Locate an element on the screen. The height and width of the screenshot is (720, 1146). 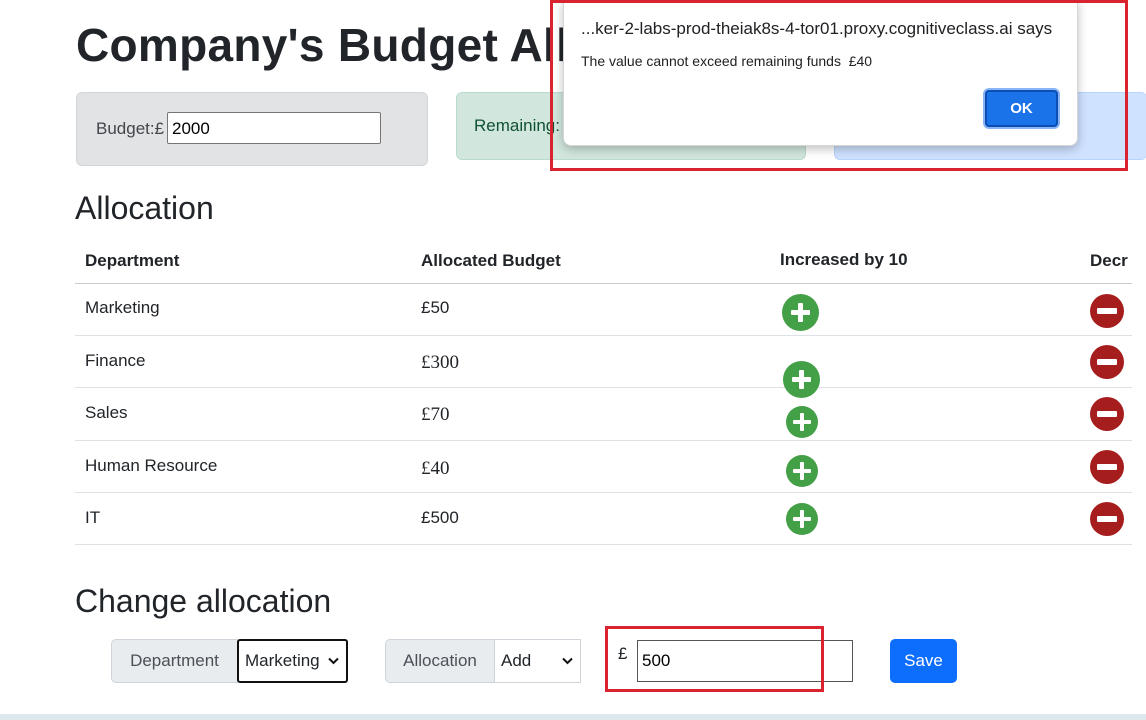
decrease-human-resource-button is located at coordinates (1107, 467).